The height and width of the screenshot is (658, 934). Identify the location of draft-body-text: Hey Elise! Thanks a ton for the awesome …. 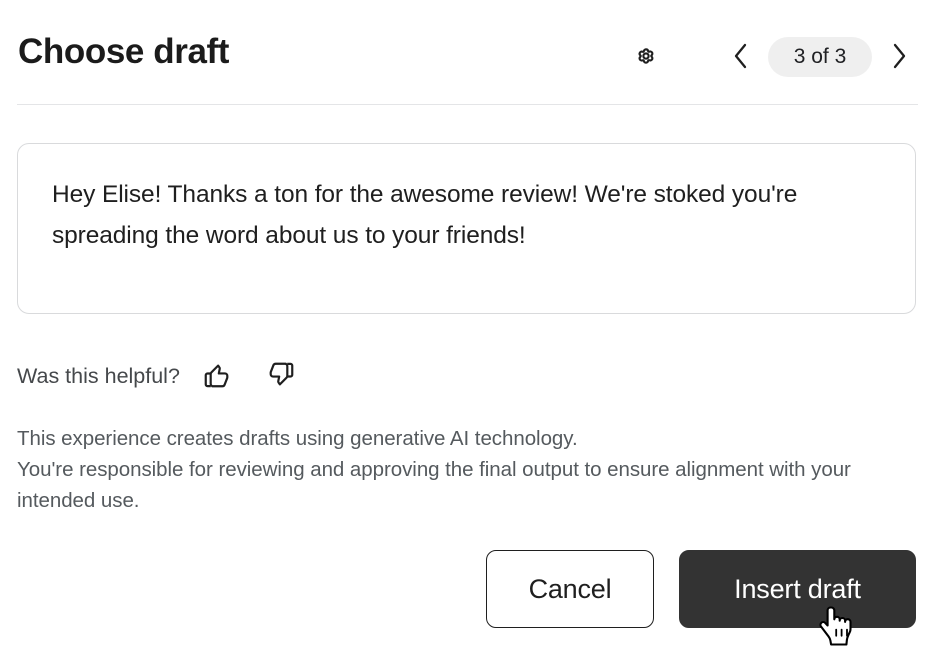
(425, 215).